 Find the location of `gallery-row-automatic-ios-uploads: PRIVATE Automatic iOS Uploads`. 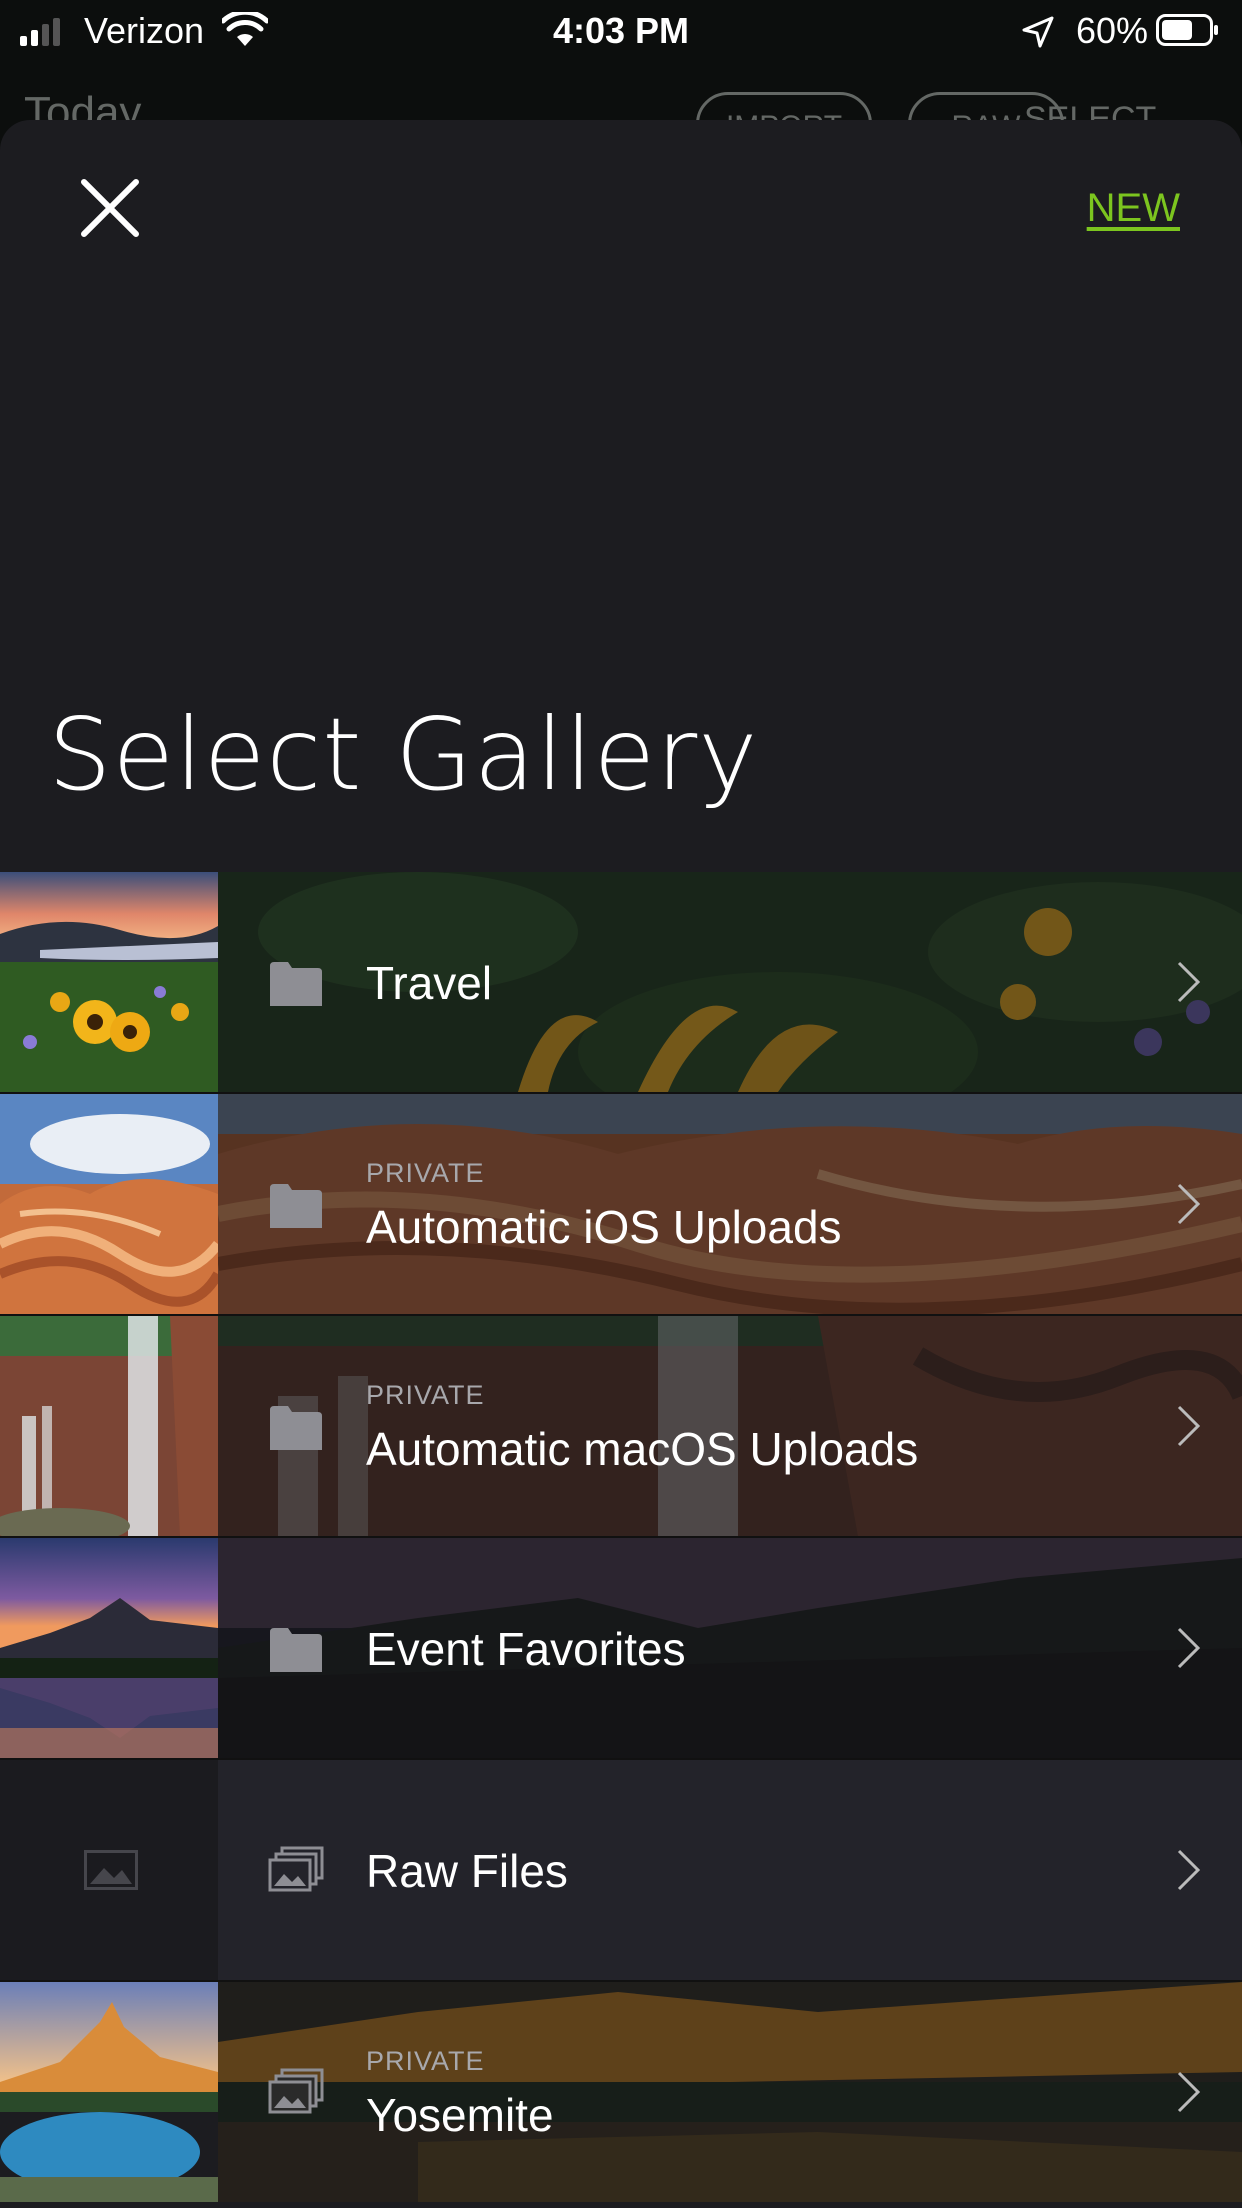

gallery-row-automatic-ios-uploads: PRIVATE Automatic iOS Uploads is located at coordinates (621, 1205).